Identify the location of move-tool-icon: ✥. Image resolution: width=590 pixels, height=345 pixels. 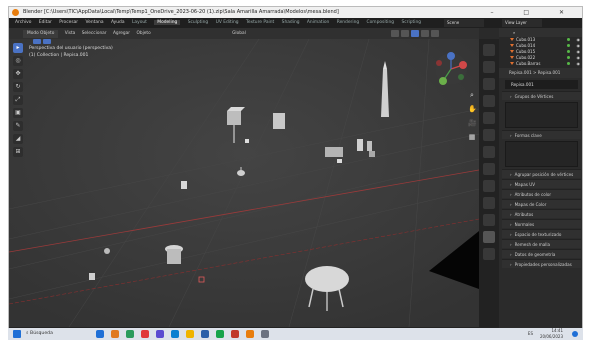
(18, 74).